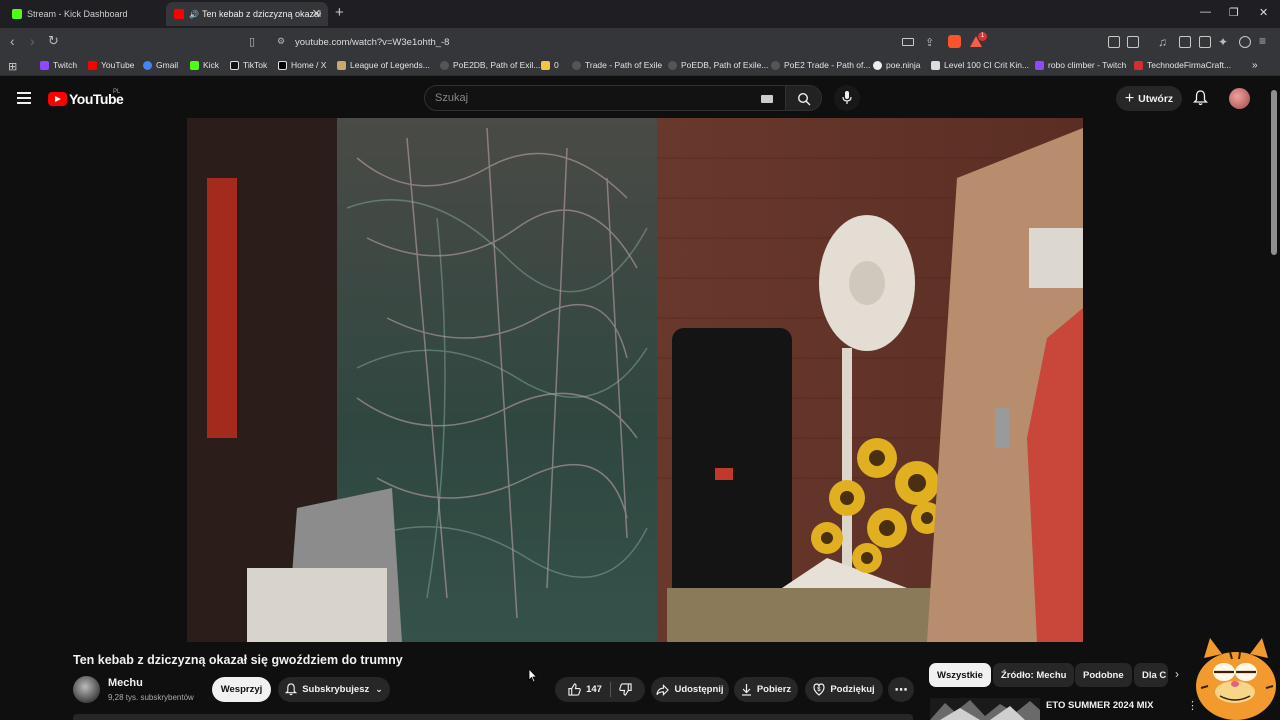  Describe the element at coordinates (1129, 98) in the screenshot. I see `plus-icon: +` at that location.